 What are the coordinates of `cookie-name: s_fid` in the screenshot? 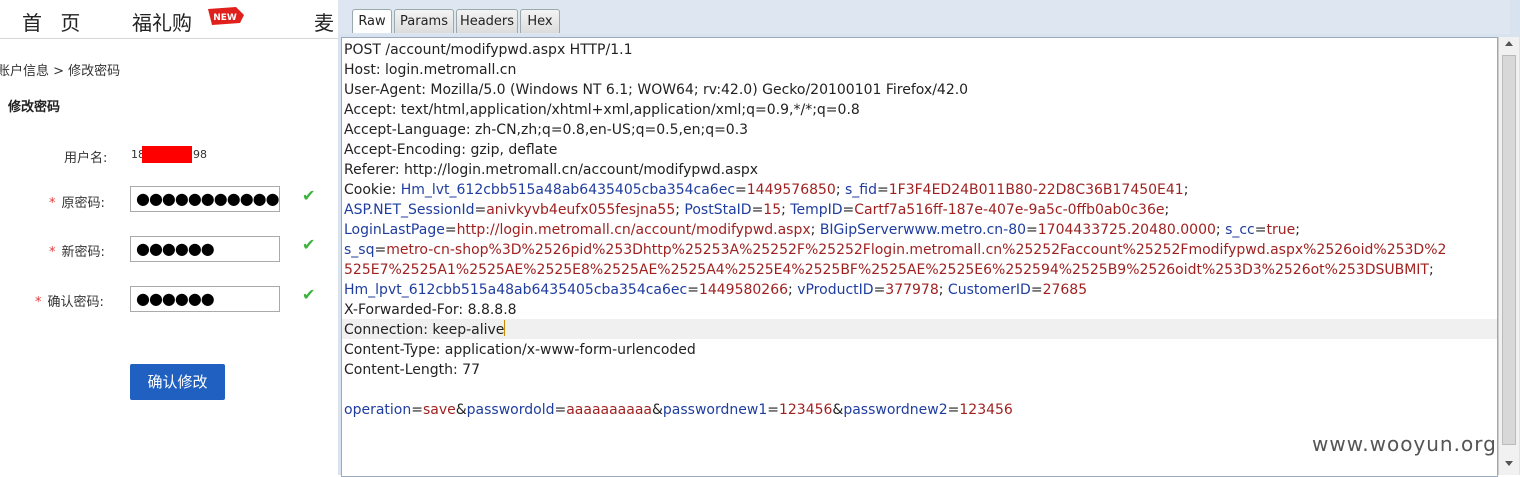 It's located at (861, 190).